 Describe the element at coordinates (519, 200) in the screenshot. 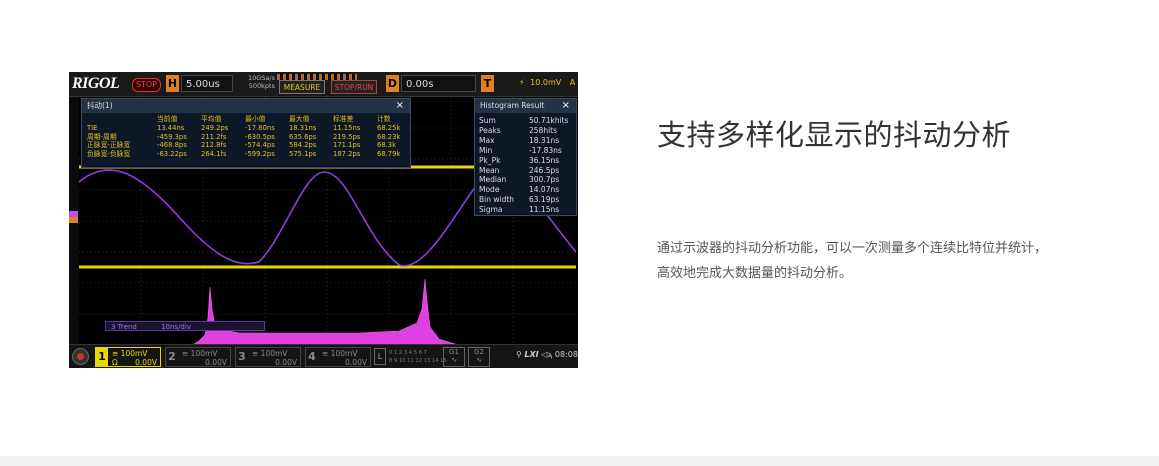

I see `list-item: Bin width 63.19ps` at that location.